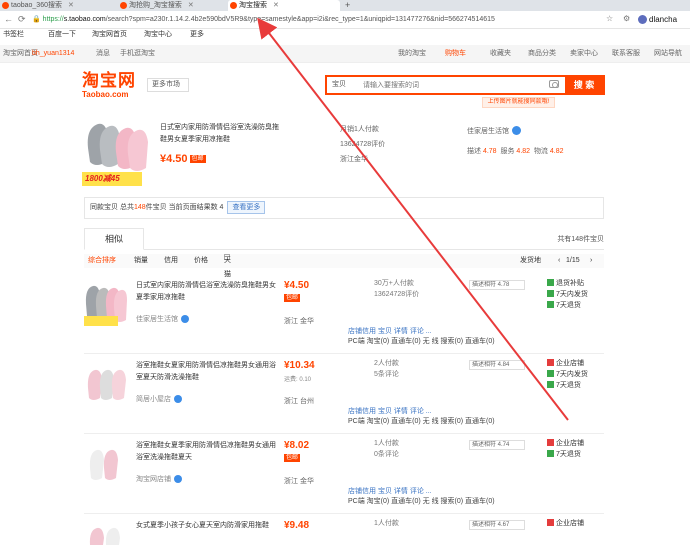 The image size is (690, 547). I want to click on sort-credit: 信用, so click(171, 261).